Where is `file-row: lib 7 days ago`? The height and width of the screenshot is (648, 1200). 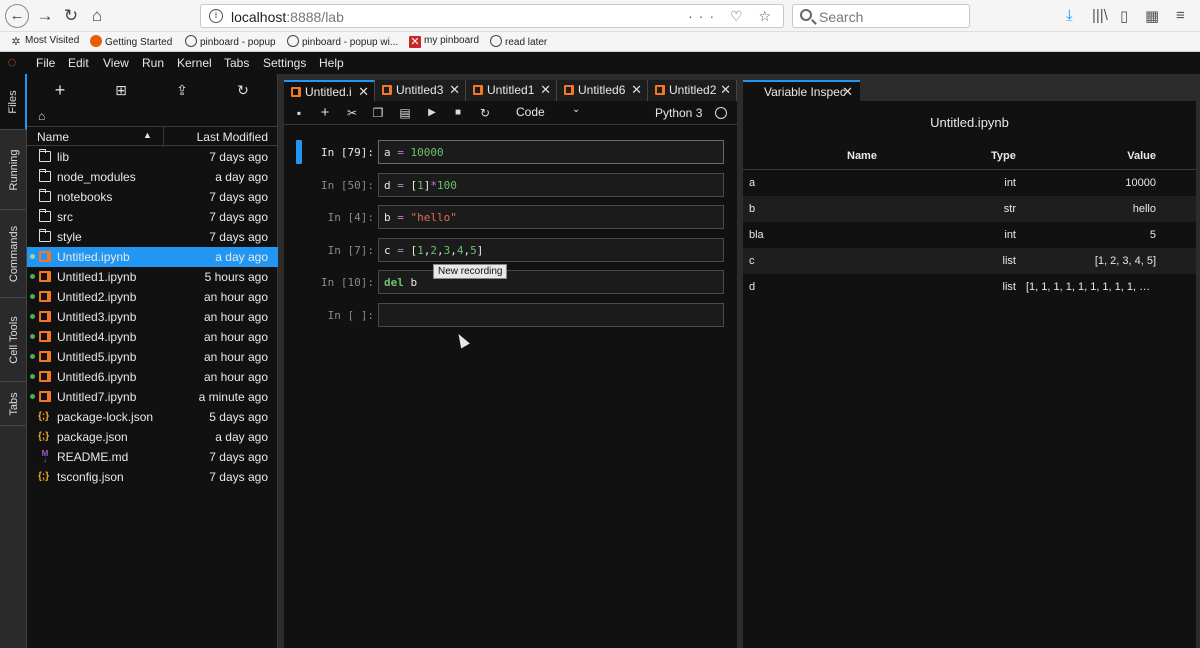
file-row: lib 7 days ago is located at coordinates (152, 157).